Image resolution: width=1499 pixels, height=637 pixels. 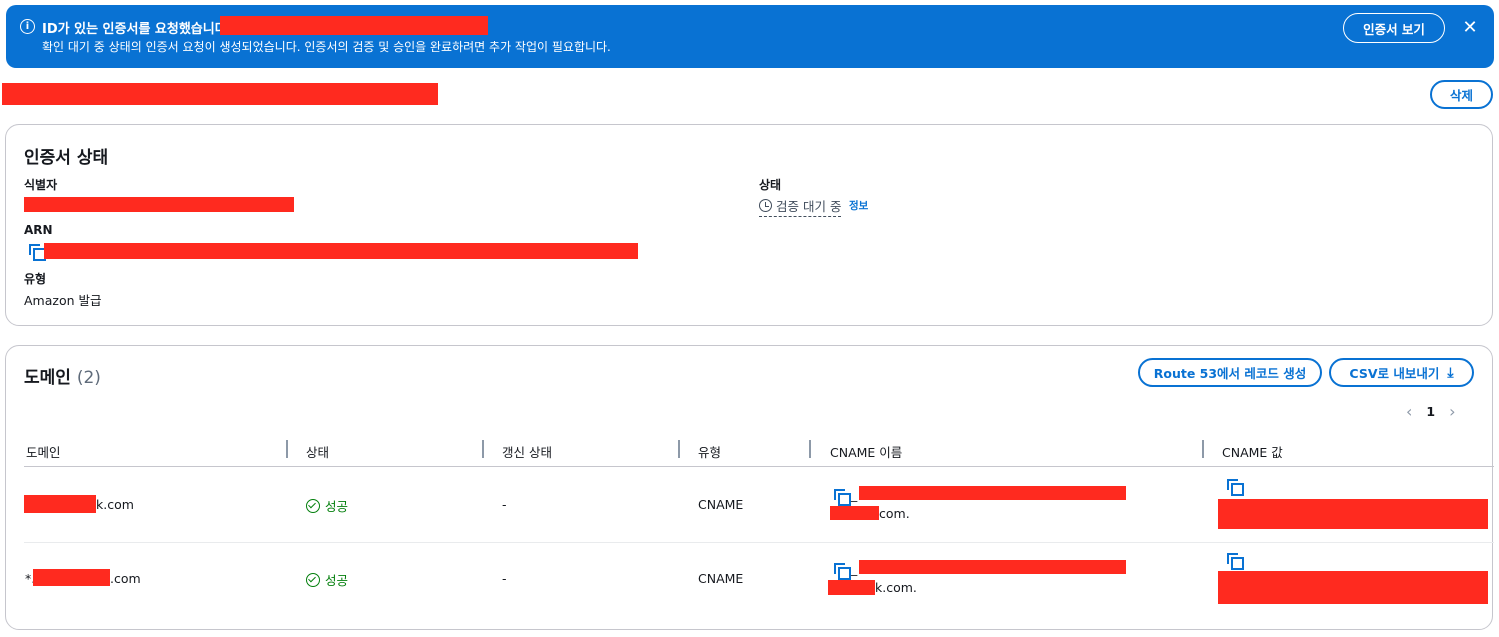 What do you see at coordinates (1252, 451) in the screenshot?
I see `column-header-cname-value: CNAME 값` at bounding box center [1252, 451].